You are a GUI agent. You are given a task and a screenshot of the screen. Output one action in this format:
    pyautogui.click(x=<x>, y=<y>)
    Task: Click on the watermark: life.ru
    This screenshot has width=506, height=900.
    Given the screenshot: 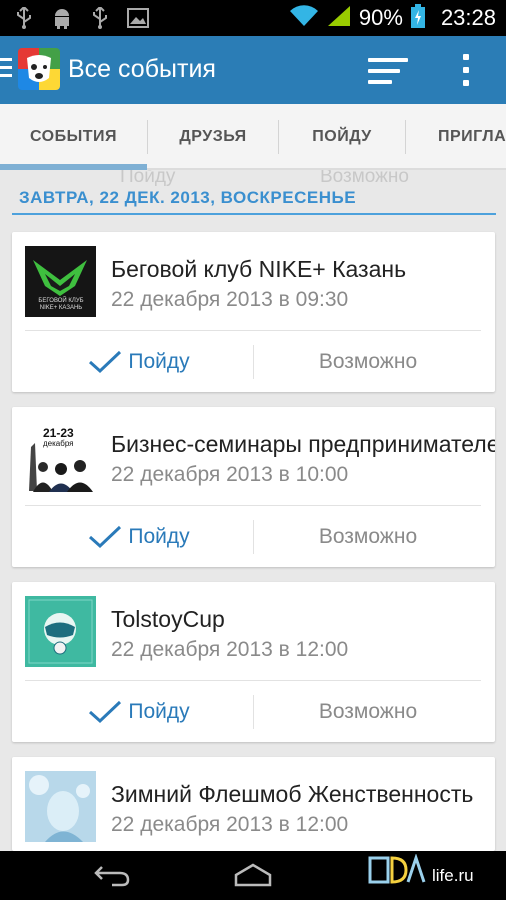 What is the action you would take?
    pyautogui.click(x=421, y=875)
    